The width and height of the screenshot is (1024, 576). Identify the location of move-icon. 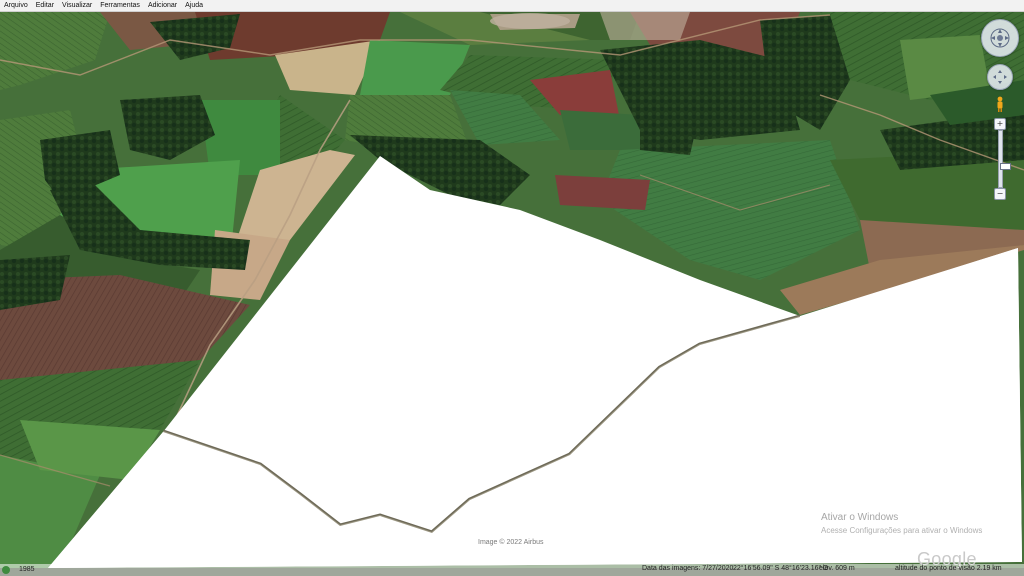
(1000, 77).